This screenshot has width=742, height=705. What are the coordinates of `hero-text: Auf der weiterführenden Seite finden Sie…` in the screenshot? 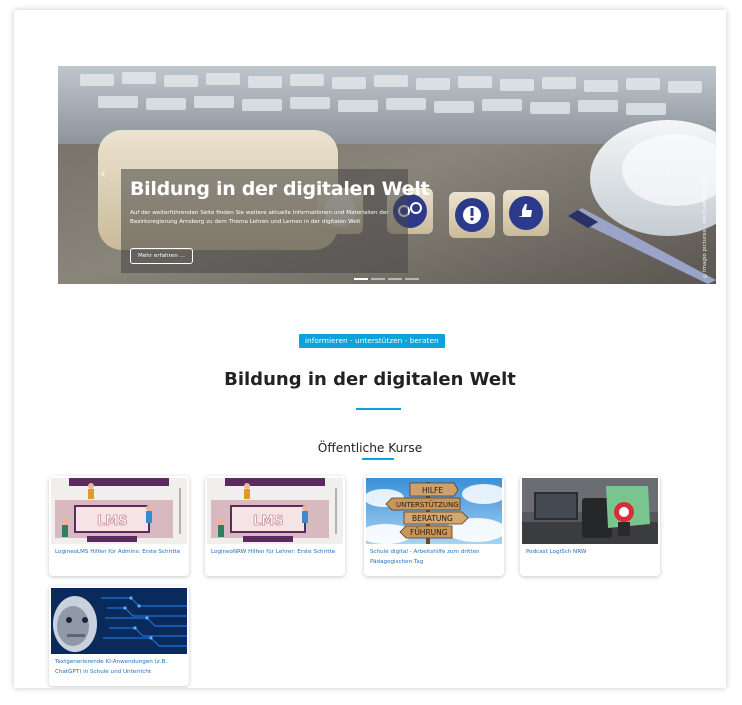 It's located at (259, 217).